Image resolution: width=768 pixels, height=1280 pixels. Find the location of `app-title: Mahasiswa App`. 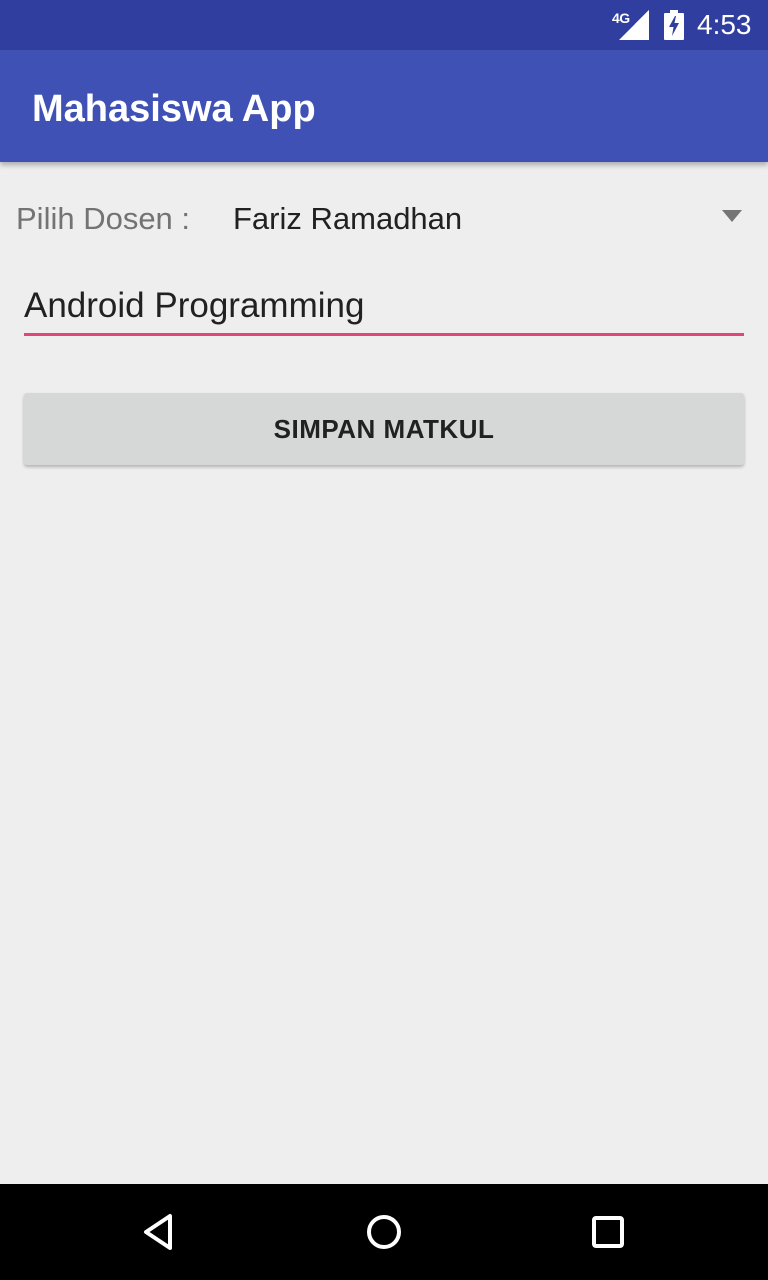

app-title: Mahasiswa App is located at coordinates (174, 109).